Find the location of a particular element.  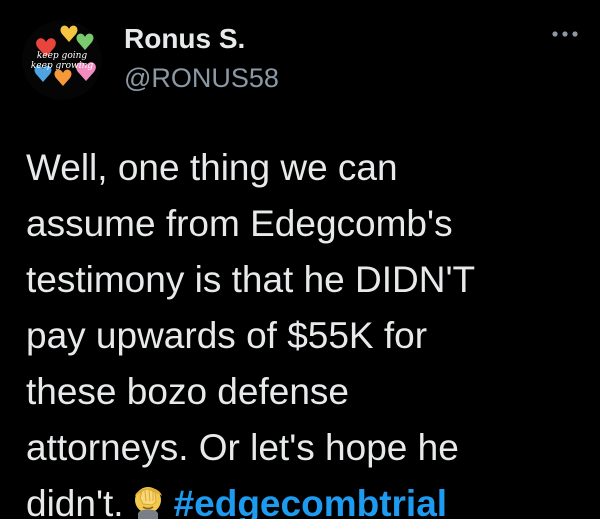

tweet-text-line-last: didn't. #edgecombtrial is located at coordinates (306, 497).